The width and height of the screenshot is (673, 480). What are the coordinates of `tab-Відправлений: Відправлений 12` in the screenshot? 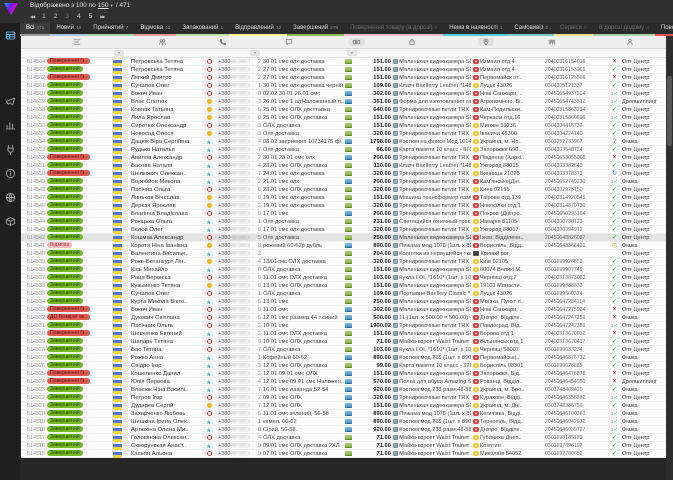 It's located at (258, 29).